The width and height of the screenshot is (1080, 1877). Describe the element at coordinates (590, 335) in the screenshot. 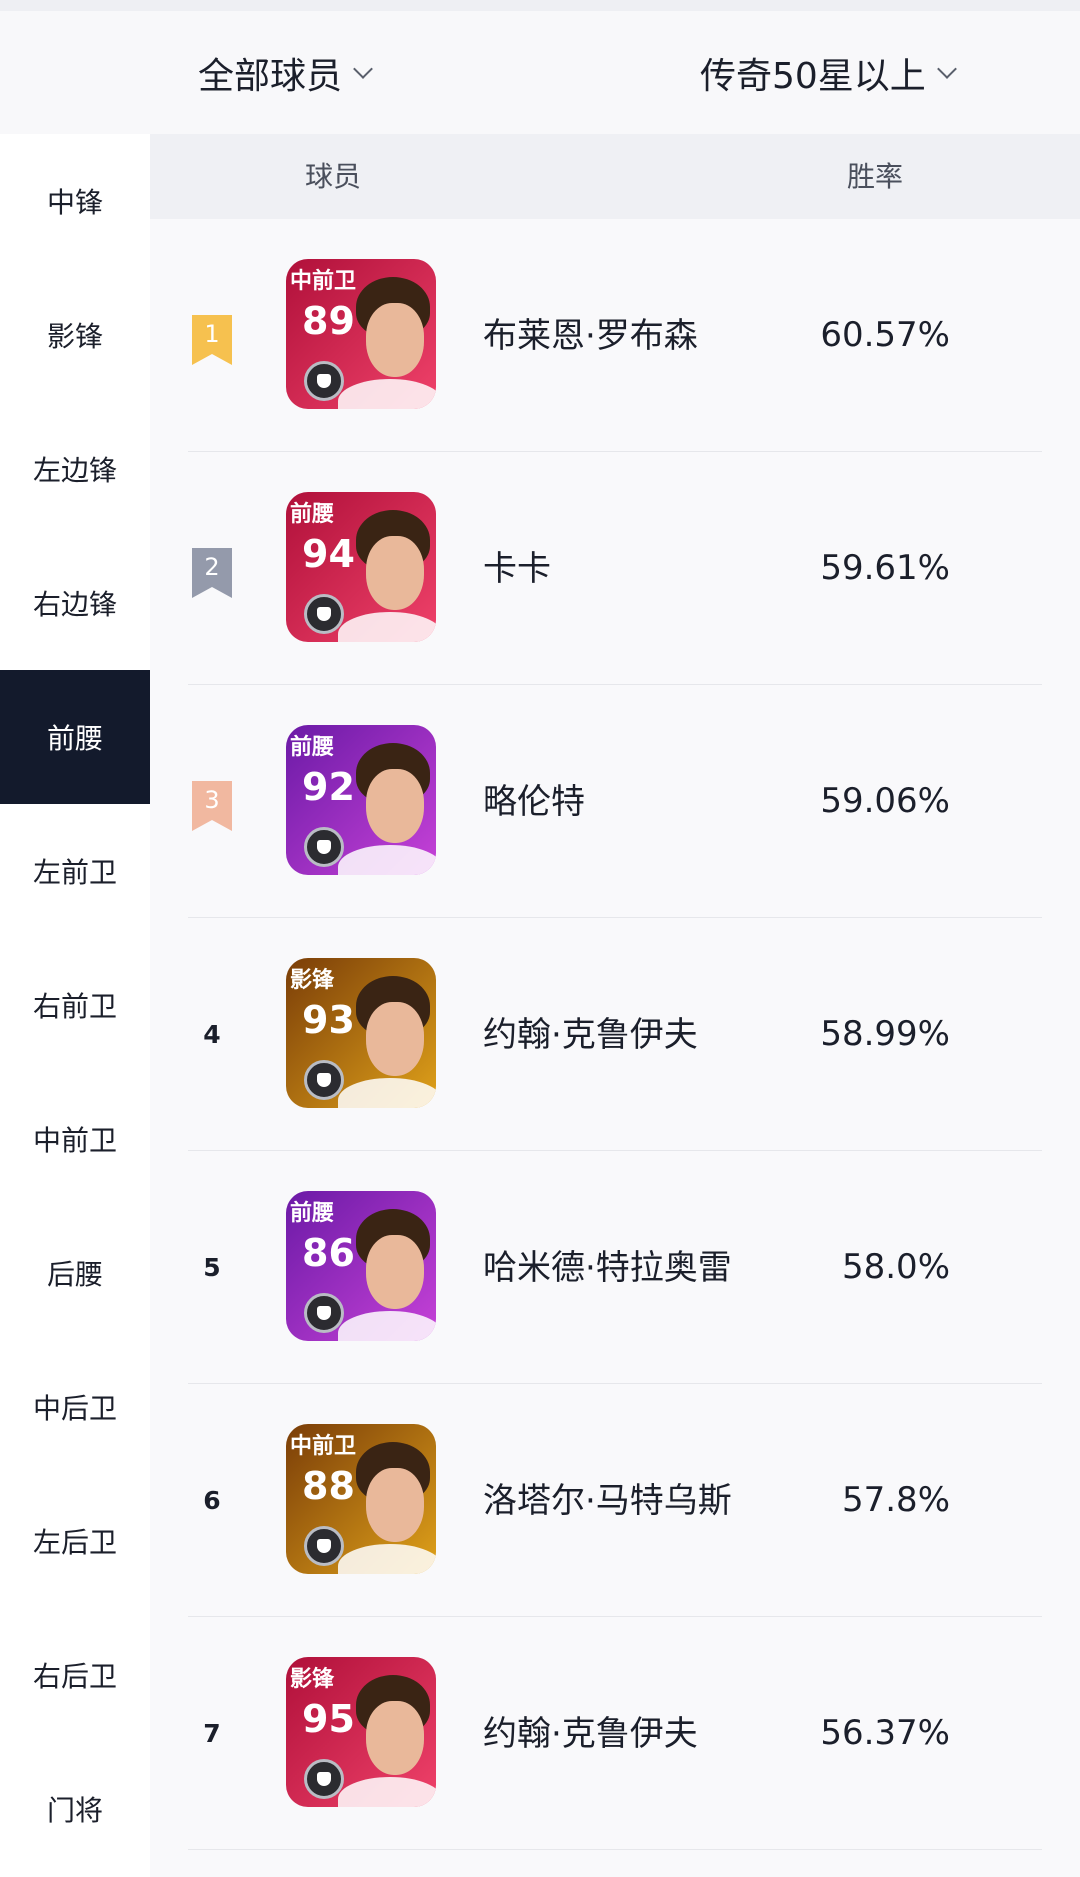

I see `player-name-text: 布莱恩·罗布森` at that location.